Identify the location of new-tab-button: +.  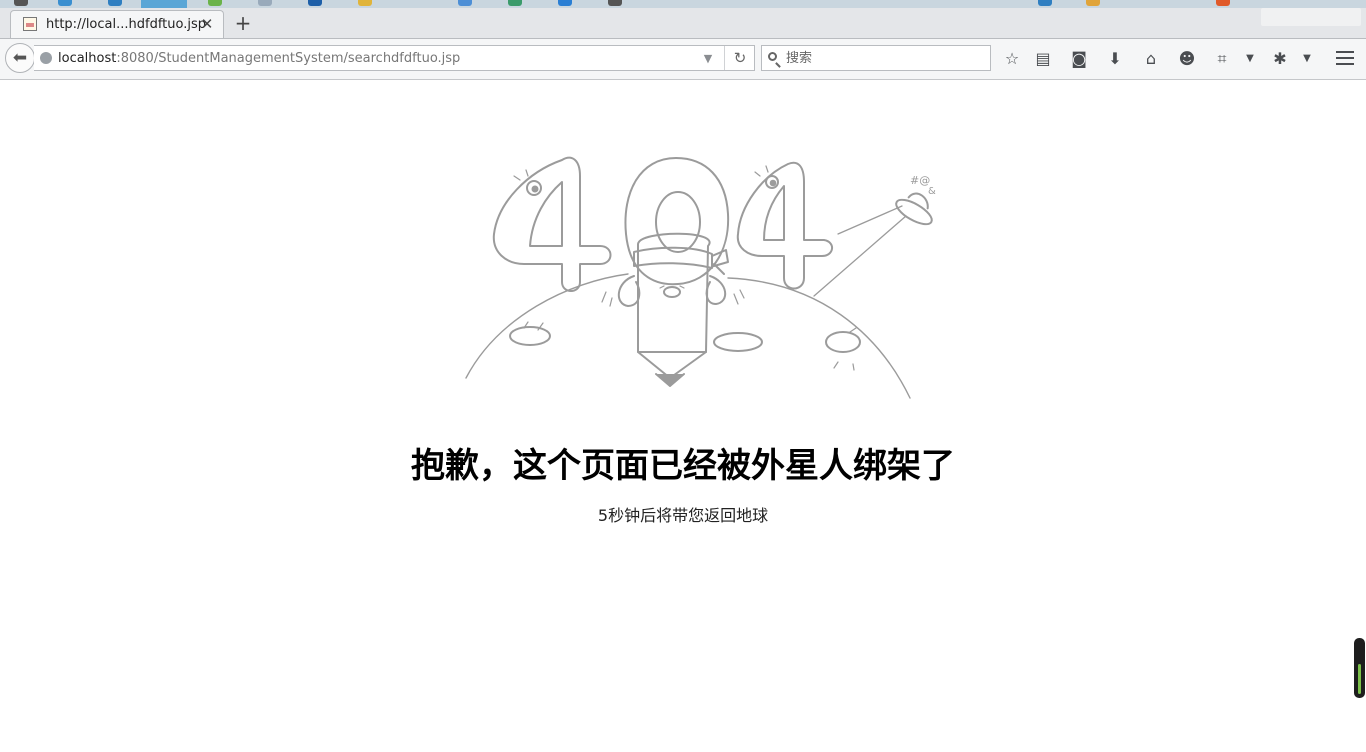
(243, 23).